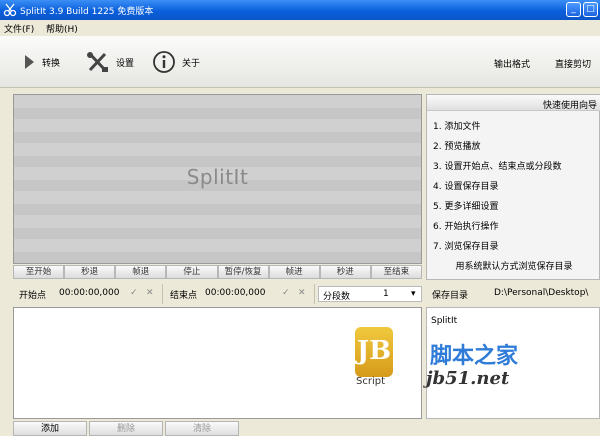 The width and height of the screenshot is (600, 436). What do you see at coordinates (90, 272) in the screenshot?
I see `second-back-button: 秒退` at bounding box center [90, 272].